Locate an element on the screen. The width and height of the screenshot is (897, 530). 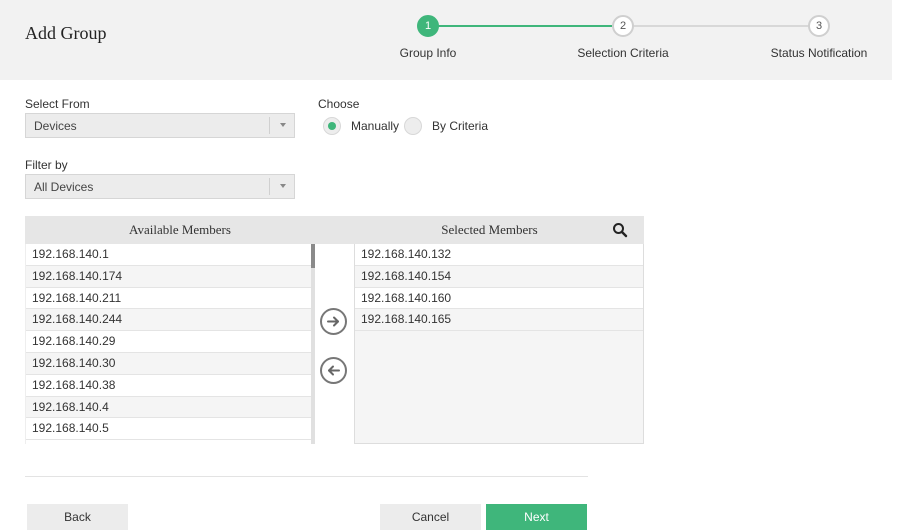
wizard-step-1-label: Group Info is located at coordinates (428, 53).